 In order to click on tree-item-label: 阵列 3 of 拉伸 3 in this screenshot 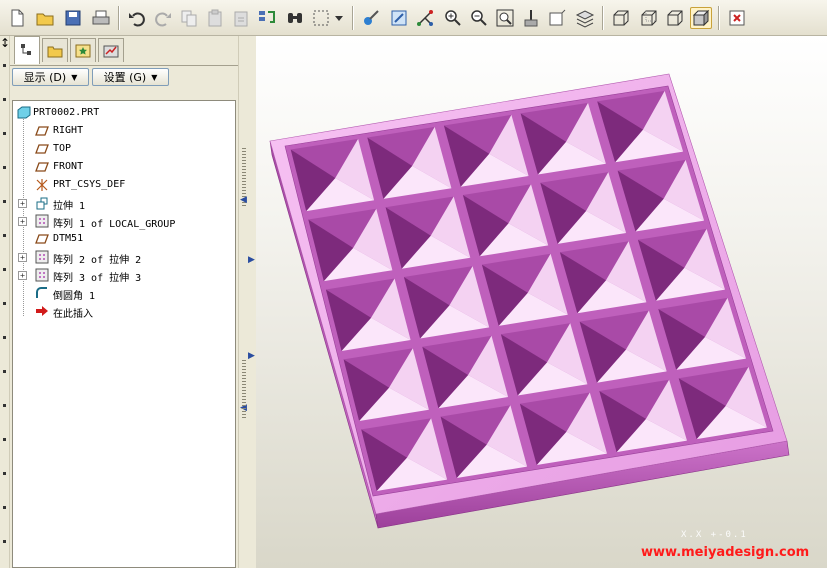, I will do `click(97, 278)`.